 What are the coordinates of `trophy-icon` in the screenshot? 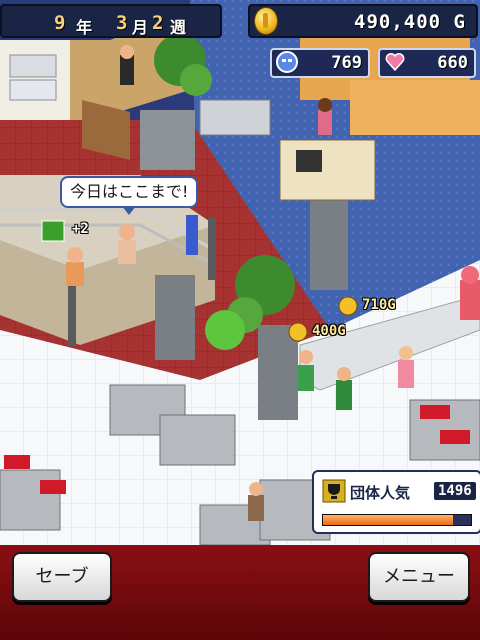 It's located at (334, 491).